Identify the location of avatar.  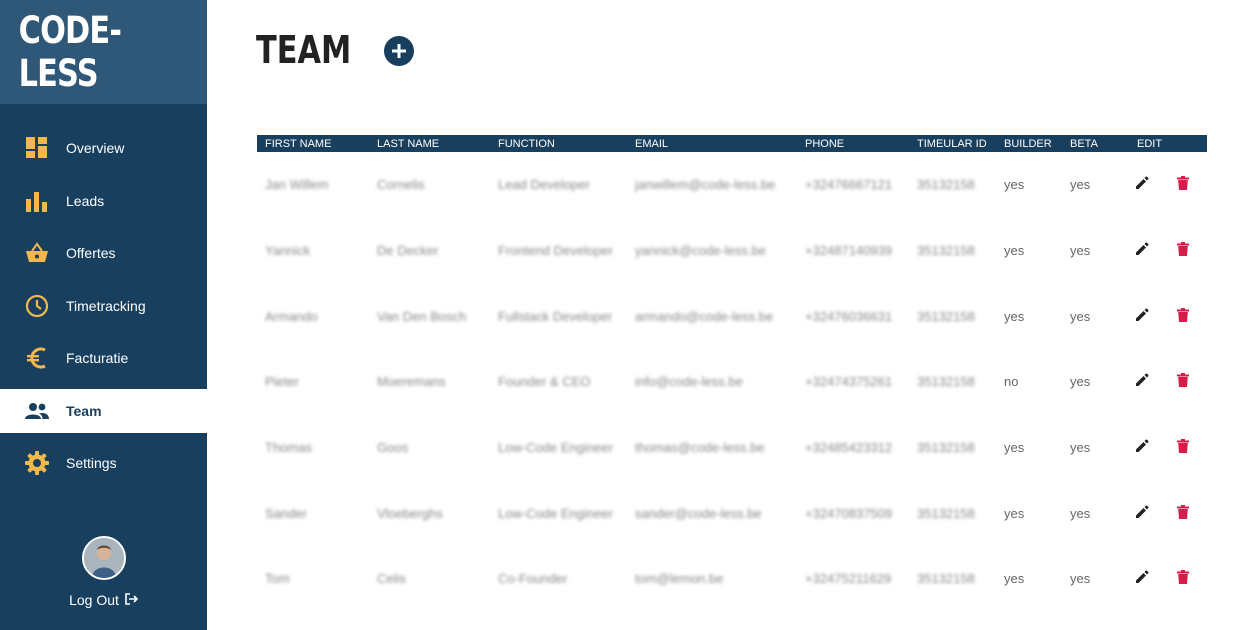
(103, 558).